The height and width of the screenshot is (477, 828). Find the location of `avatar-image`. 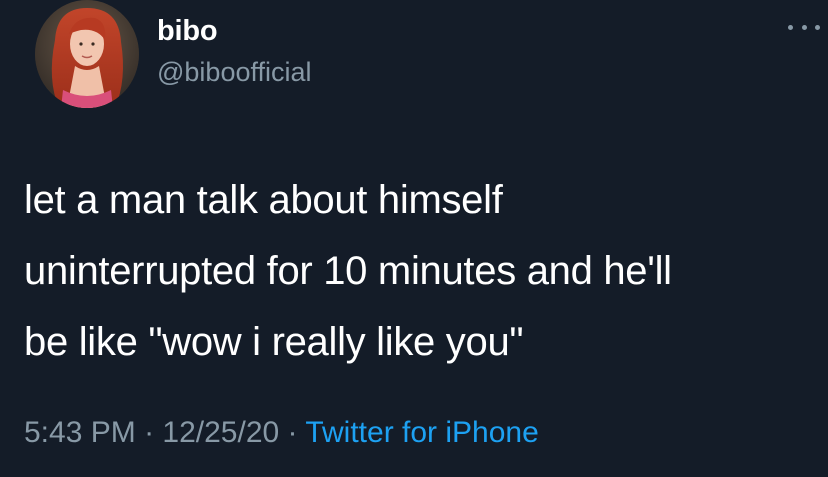

avatar-image is located at coordinates (87, 54).